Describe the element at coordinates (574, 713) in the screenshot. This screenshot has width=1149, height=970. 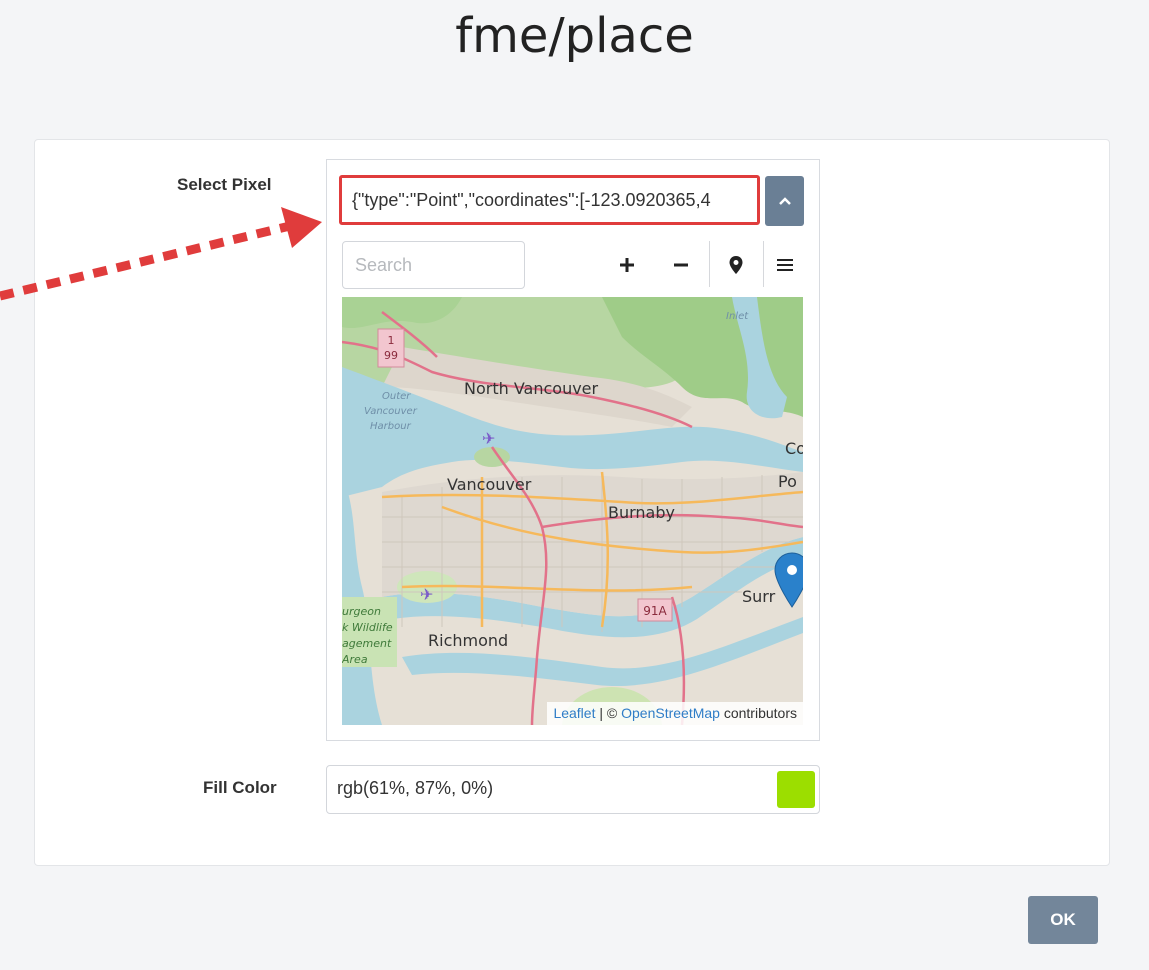
I see `leaflet-link: Leaflet` at that location.